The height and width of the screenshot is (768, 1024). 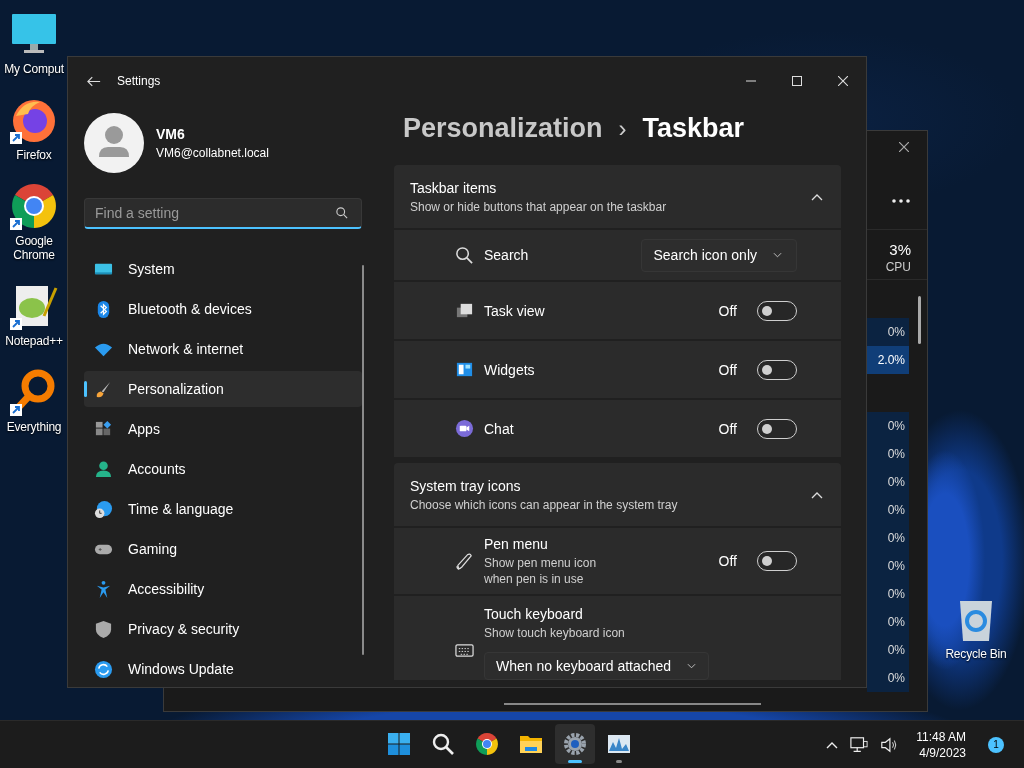 What do you see at coordinates (212, 153) in the screenshot?
I see `user-email: VM6@collabnet.local` at bounding box center [212, 153].